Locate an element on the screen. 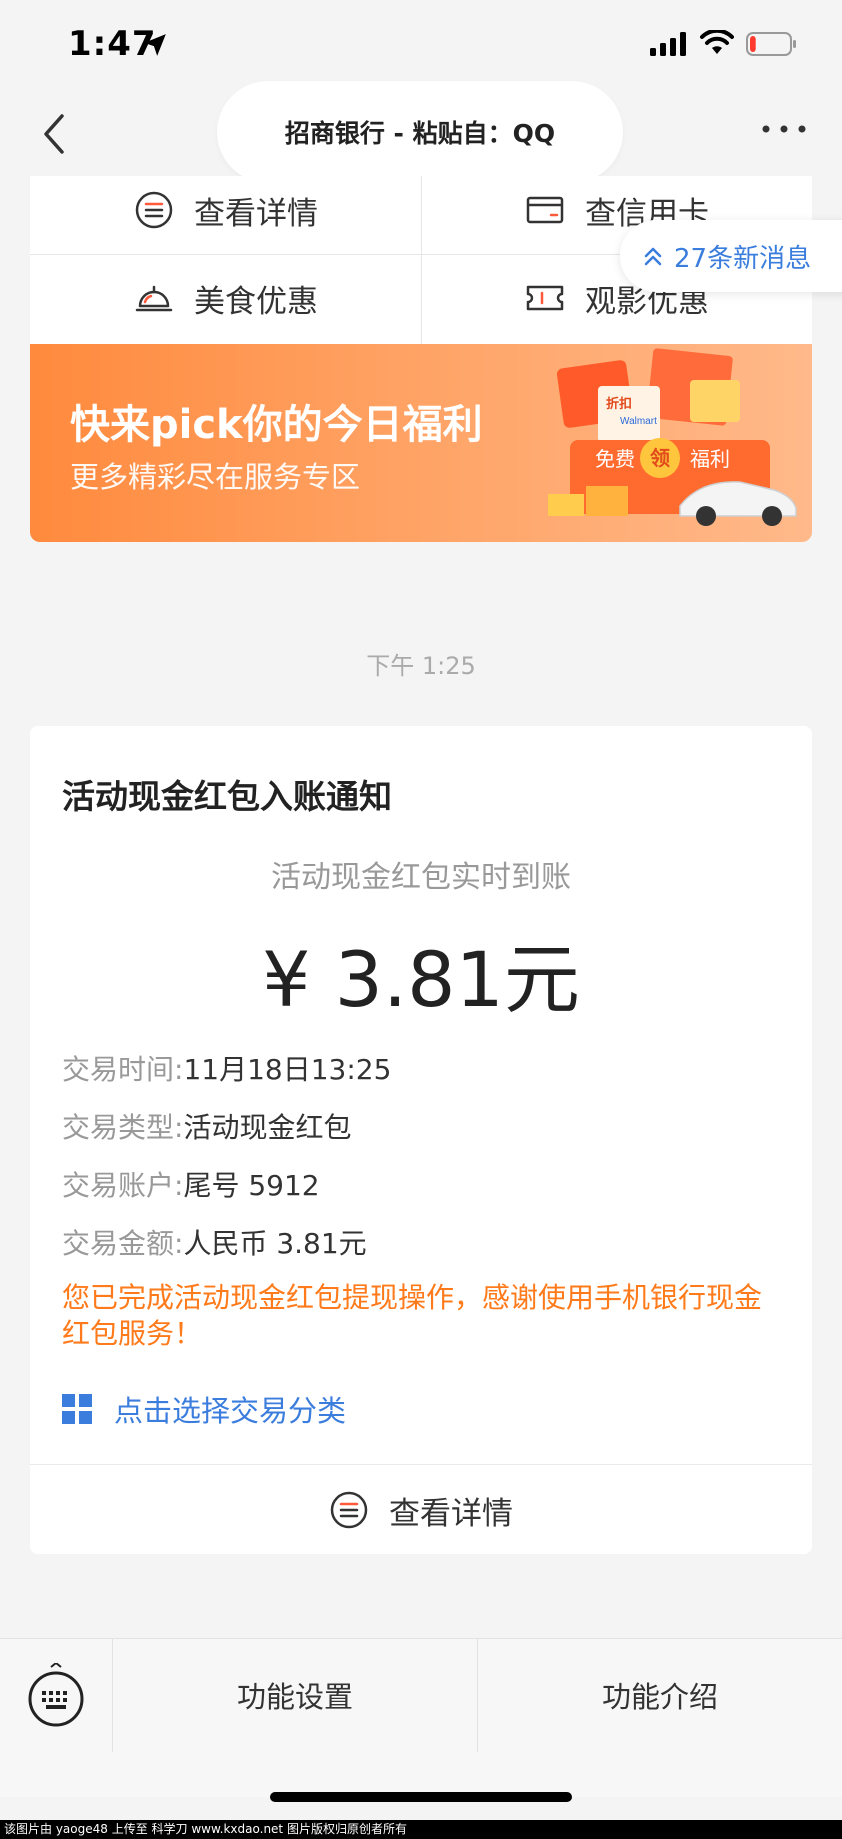 The image size is (842, 1839). cellular-signal-icon is located at coordinates (668, 44).